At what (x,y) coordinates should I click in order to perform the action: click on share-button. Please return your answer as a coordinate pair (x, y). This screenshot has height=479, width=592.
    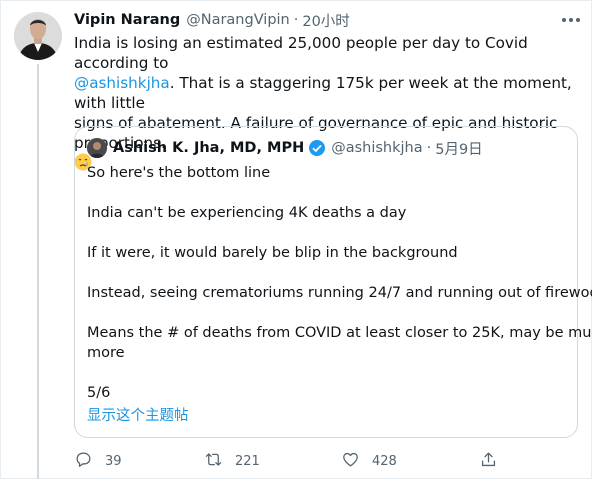
    Looking at the image, I should click on (488, 461).